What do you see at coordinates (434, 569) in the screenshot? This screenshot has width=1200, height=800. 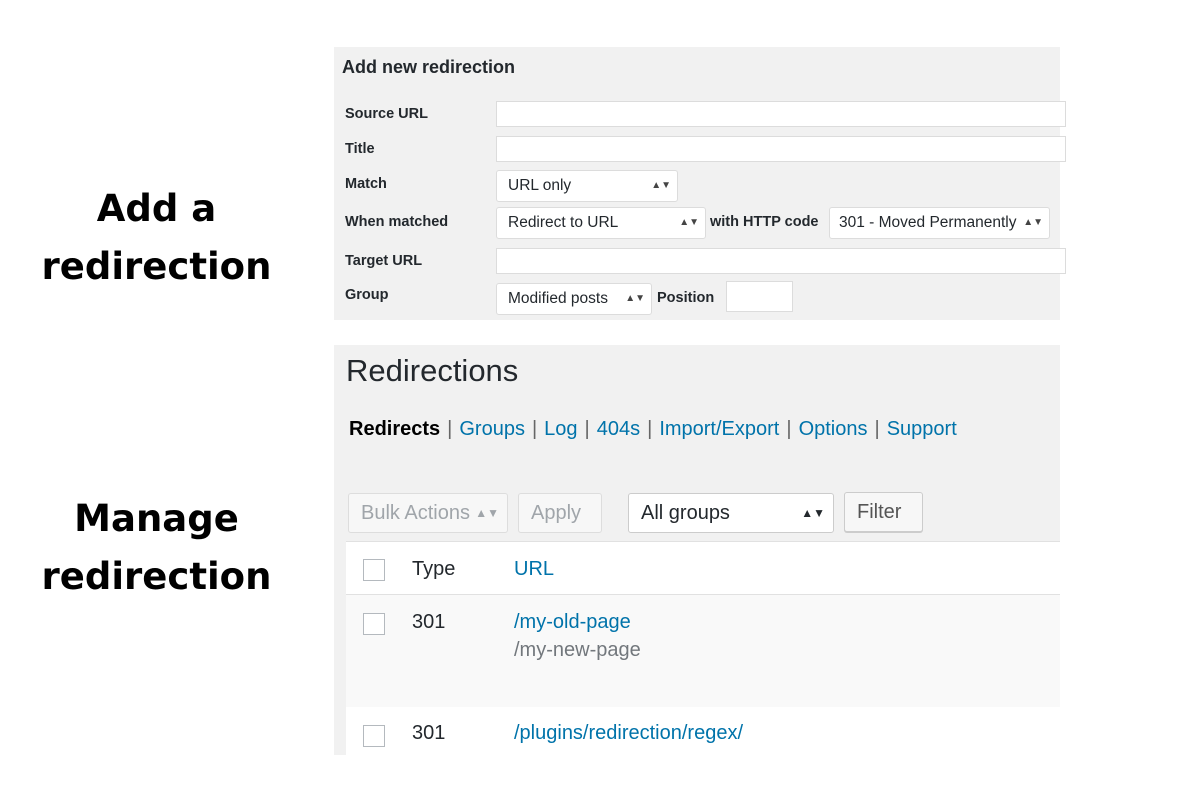 I see `column-header-type: Type` at bounding box center [434, 569].